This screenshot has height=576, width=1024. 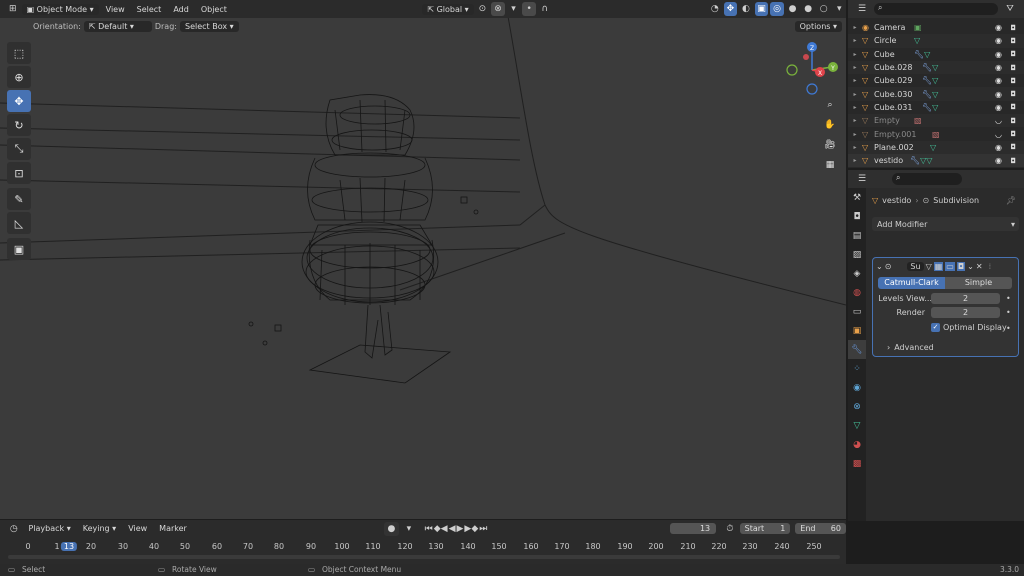 I want to click on object-tab-icon: ▣, so click(x=857, y=330).